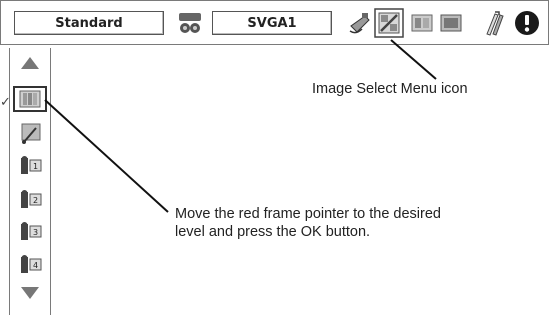 This screenshot has width=551, height=315. What do you see at coordinates (273, 232) in the screenshot?
I see `pointer-caption-line2: level and press the OK button.` at bounding box center [273, 232].